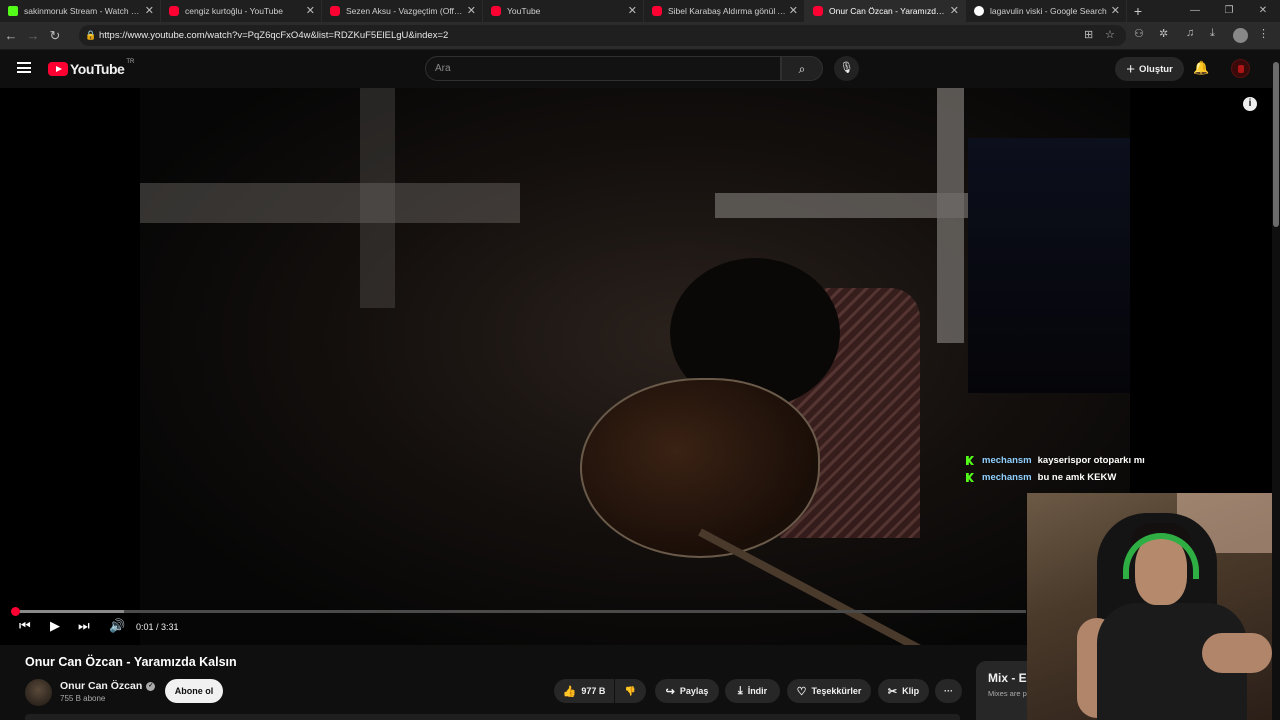  What do you see at coordinates (24, 67) in the screenshot?
I see `hamburger-menu-icon` at bounding box center [24, 67].